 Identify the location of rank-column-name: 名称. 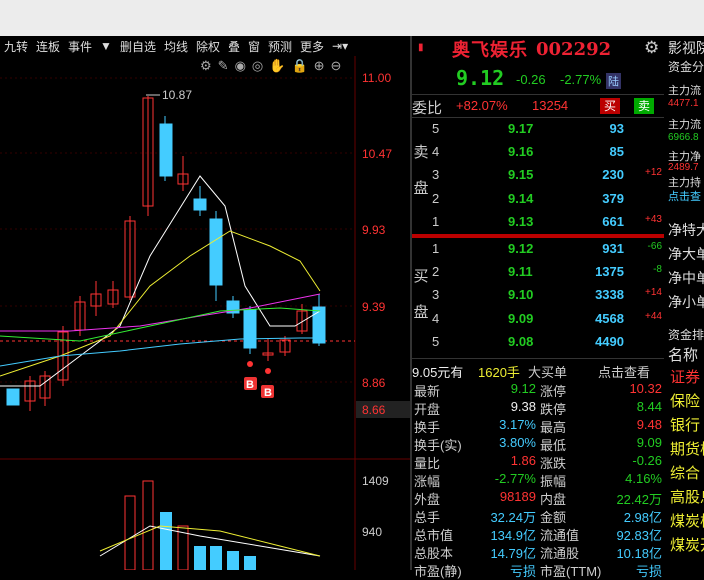
(683, 355).